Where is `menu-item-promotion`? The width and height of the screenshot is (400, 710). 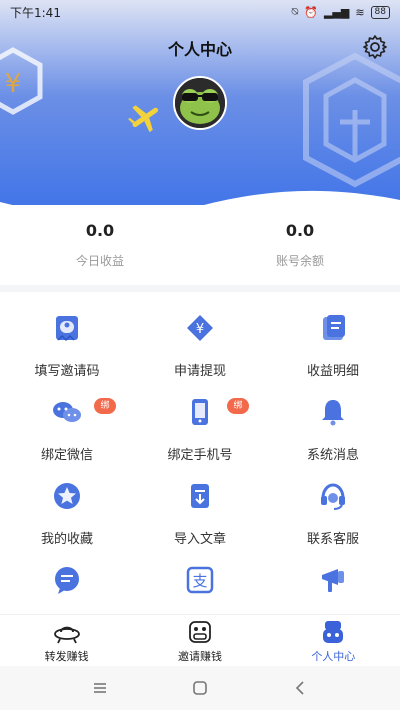 menu-item-promotion is located at coordinates (333, 588).